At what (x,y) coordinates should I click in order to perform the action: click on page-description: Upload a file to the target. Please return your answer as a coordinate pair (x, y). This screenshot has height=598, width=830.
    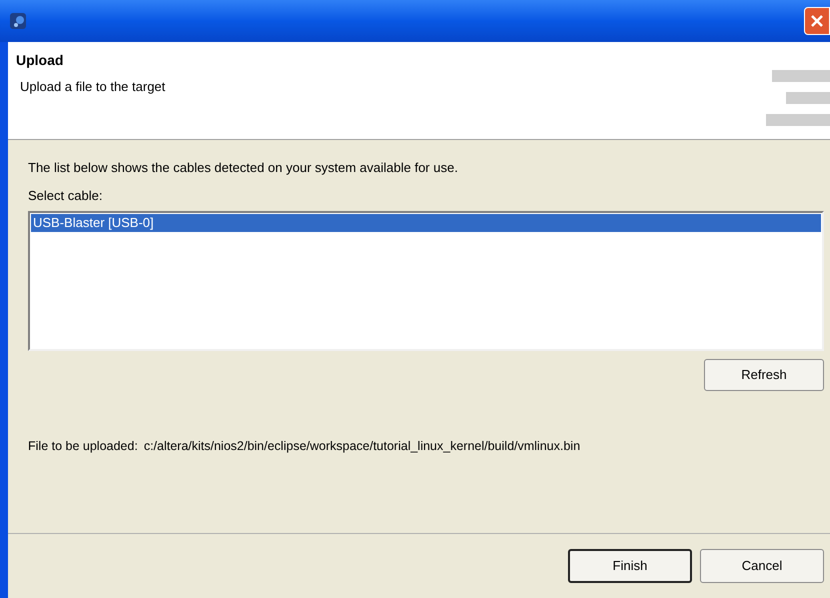
    Looking at the image, I should click on (93, 87).